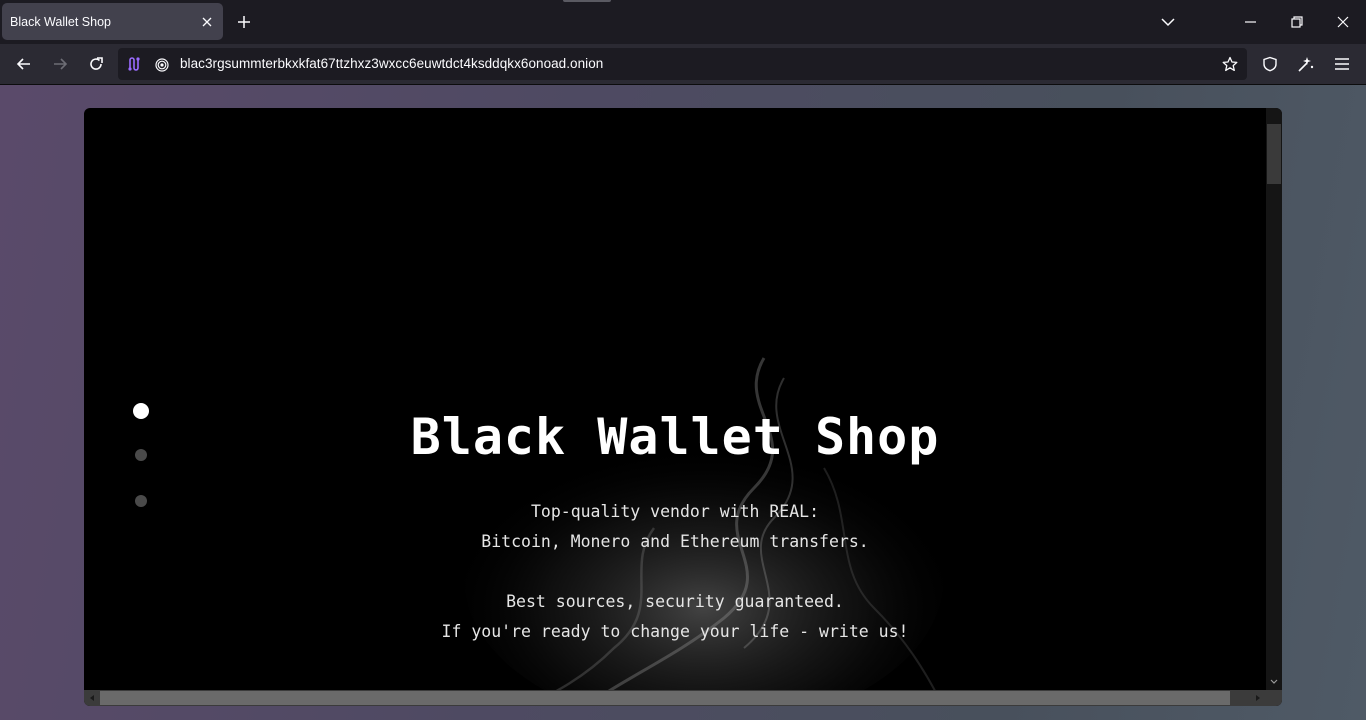 The height and width of the screenshot is (720, 1366). Describe the element at coordinates (1258, 698) in the screenshot. I see `scroll-right-icon` at that location.